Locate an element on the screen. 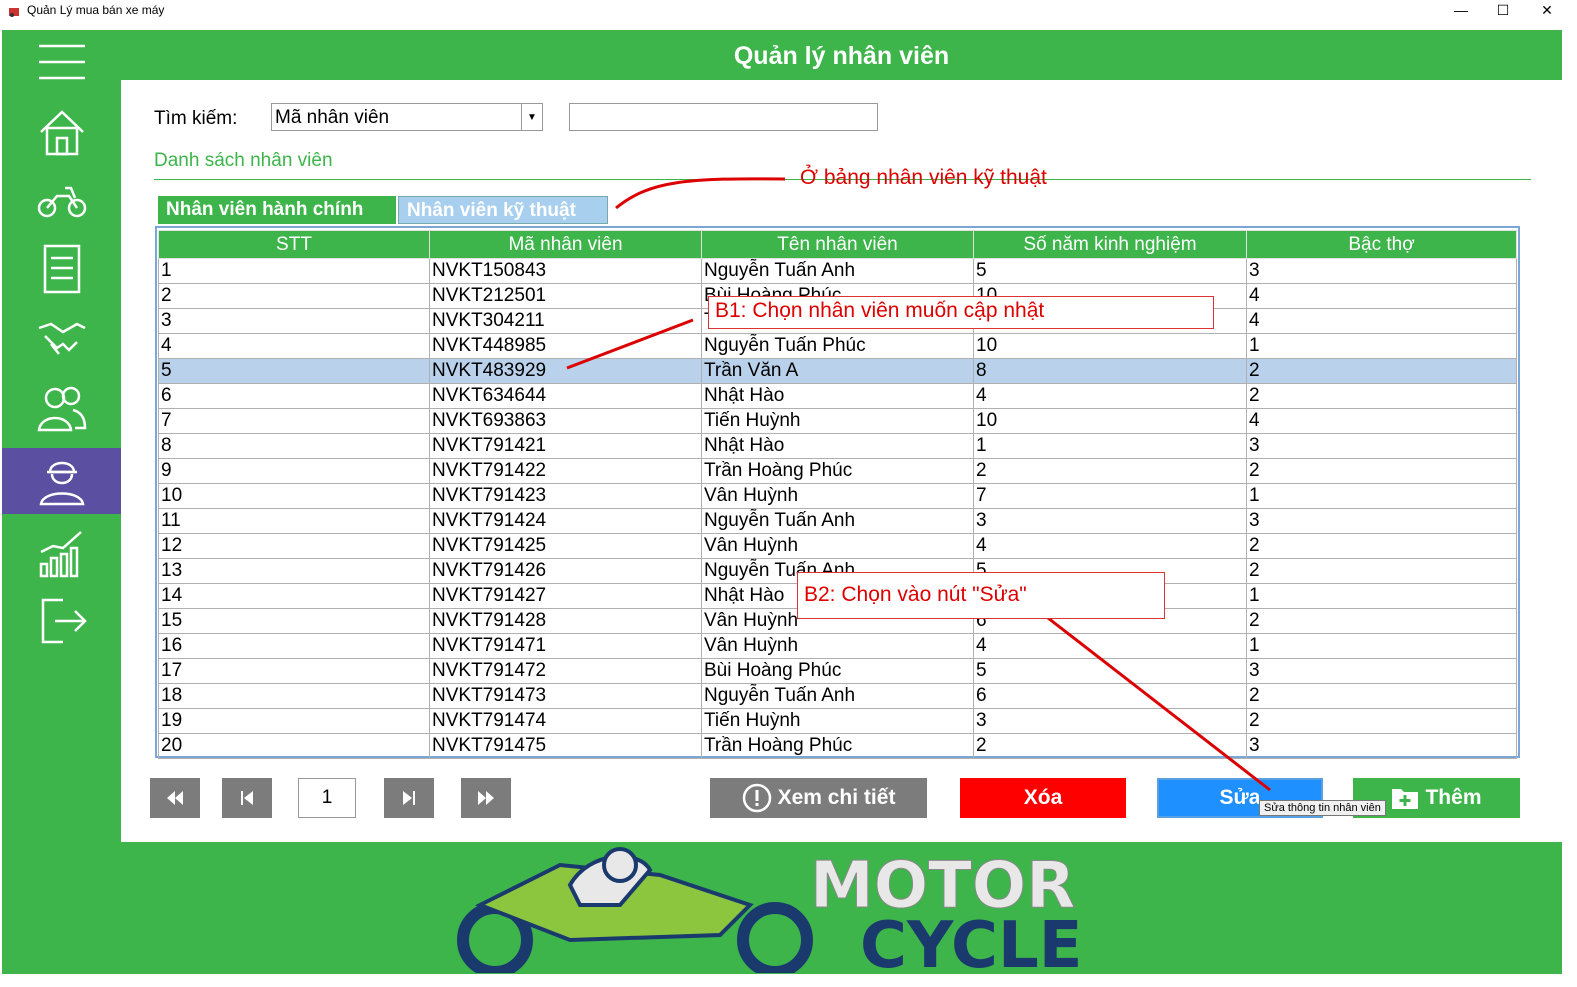 This screenshot has height=987, width=1577. annotation-step1: B1: Chọn nhân viên muốn cập nhật is located at coordinates (961, 312).